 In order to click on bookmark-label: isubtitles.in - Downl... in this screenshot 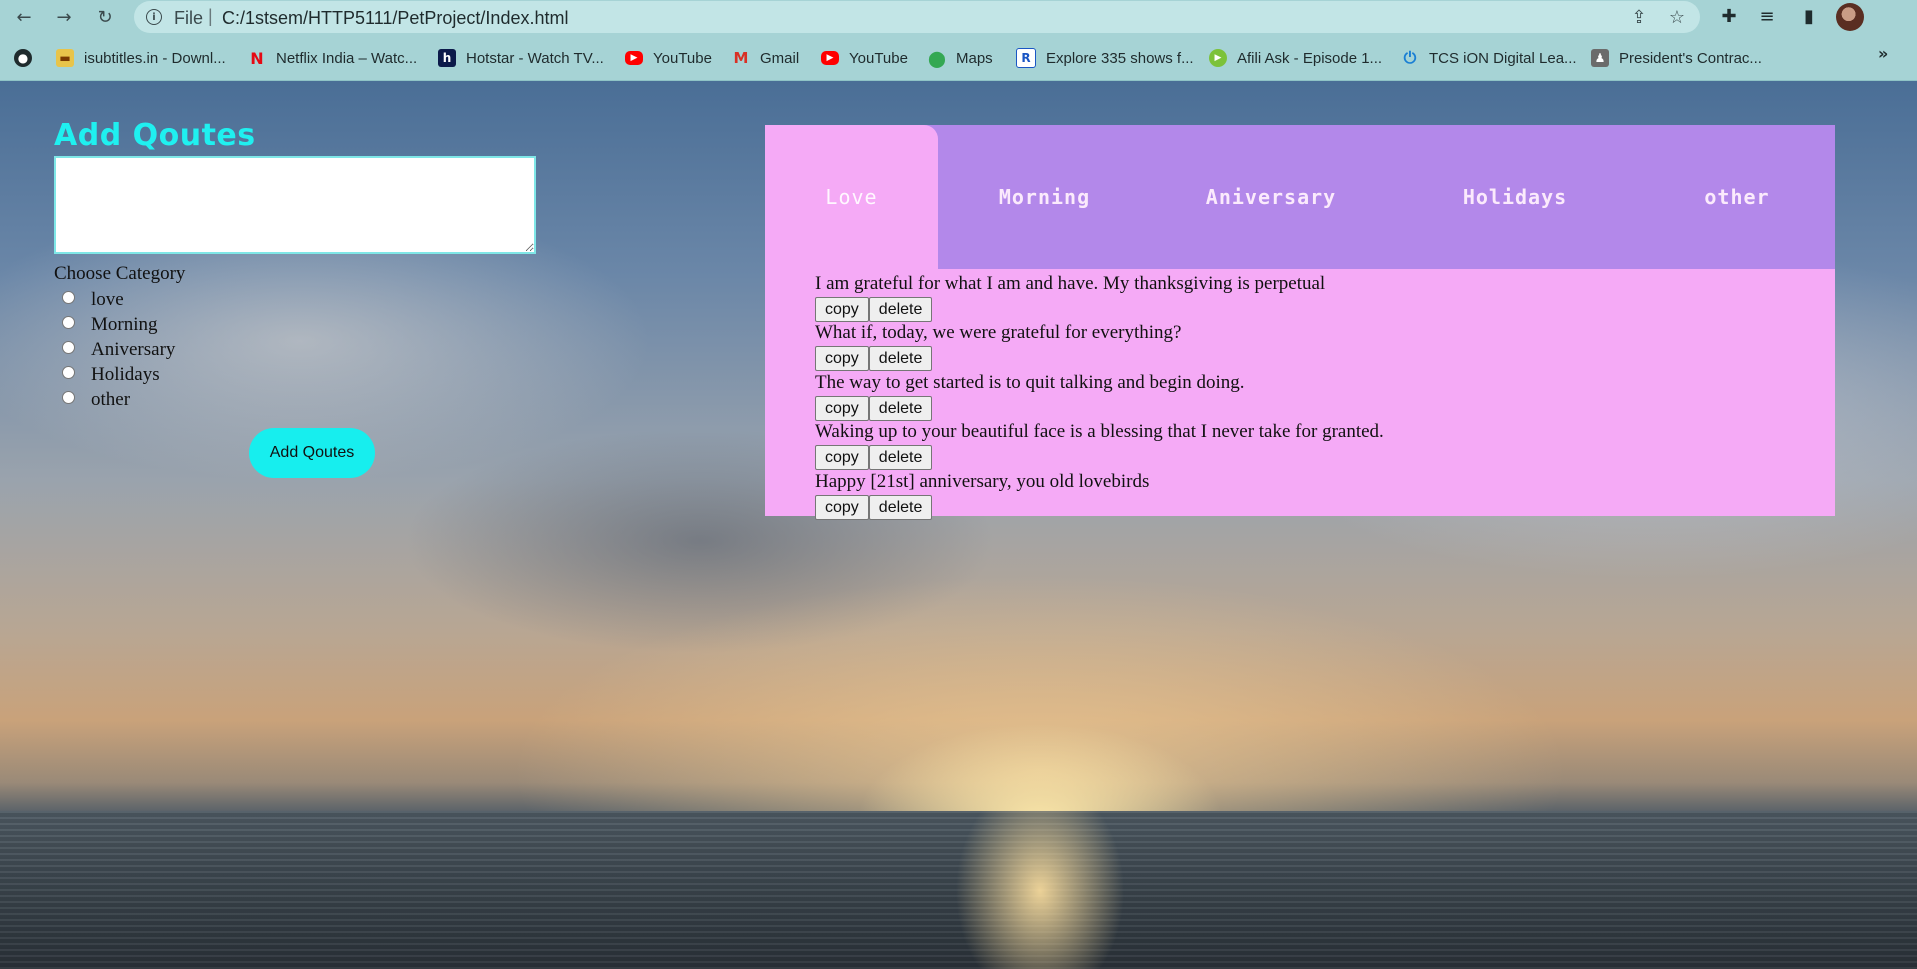, I will do `click(155, 58)`.